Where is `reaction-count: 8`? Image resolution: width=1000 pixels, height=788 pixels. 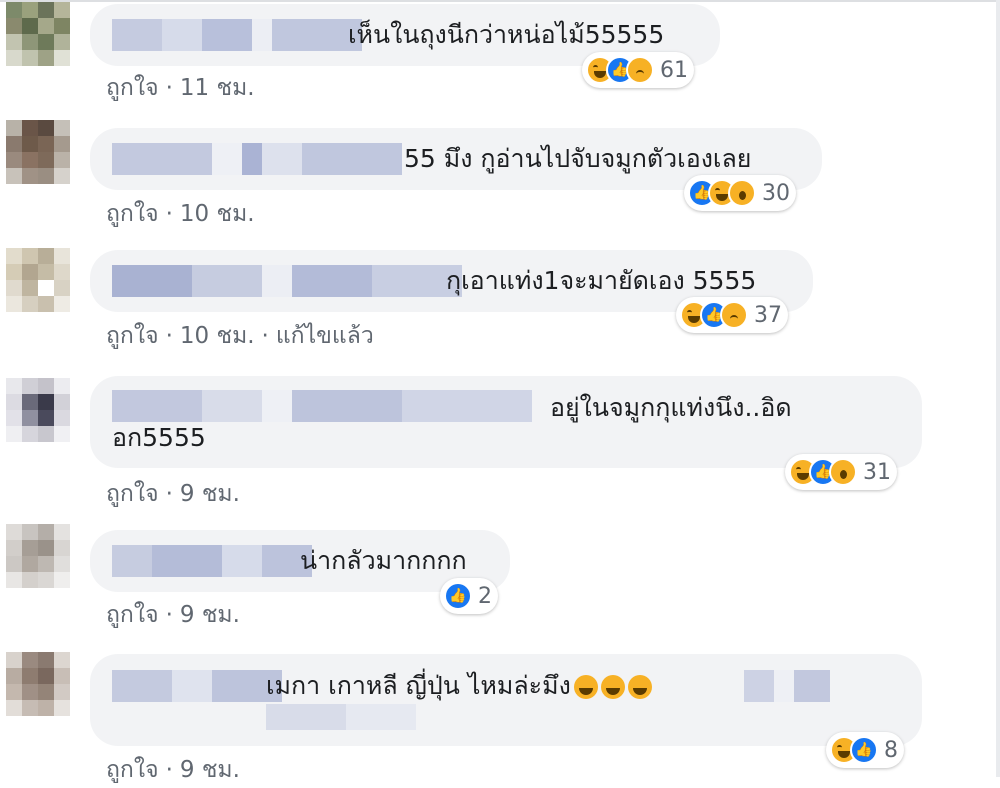
reaction-count: 8 is located at coordinates (891, 750).